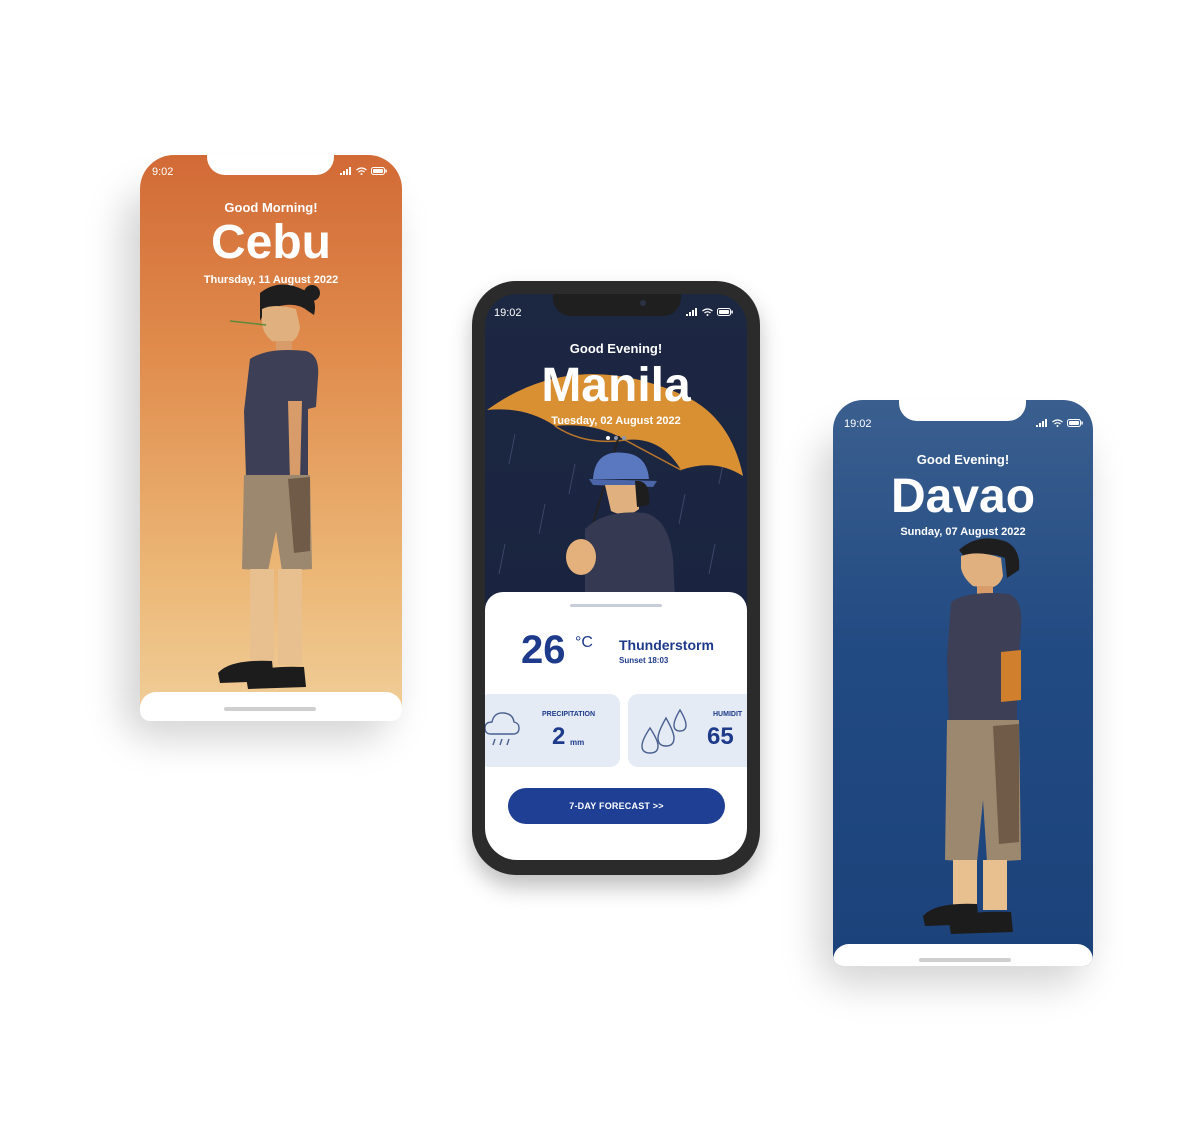  What do you see at coordinates (644, 660) in the screenshot?
I see `sunset-time: Sunset 18:03` at bounding box center [644, 660].